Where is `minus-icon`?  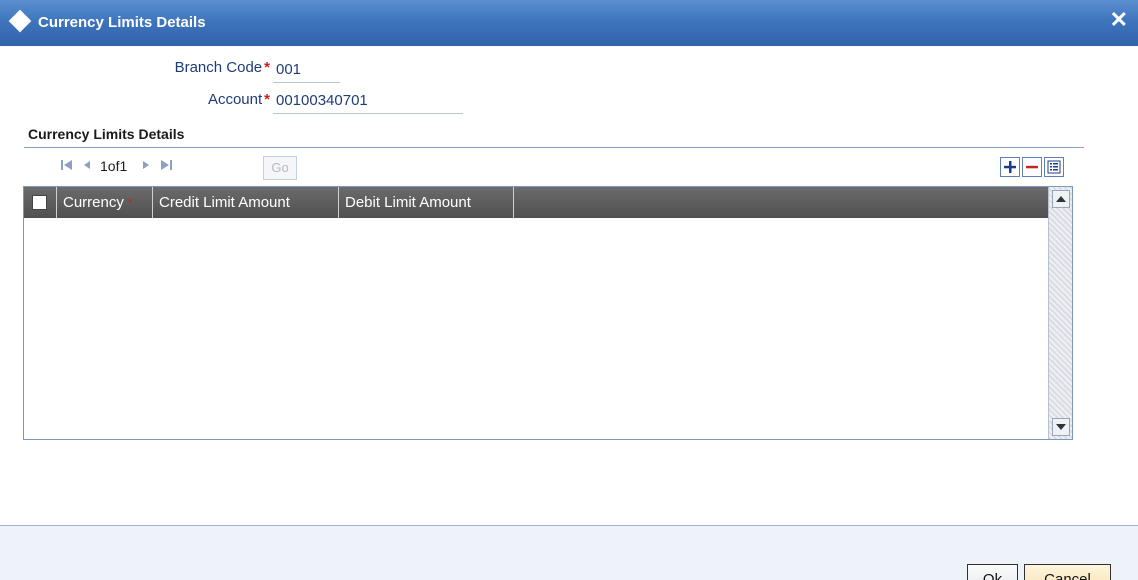 minus-icon is located at coordinates (1032, 167).